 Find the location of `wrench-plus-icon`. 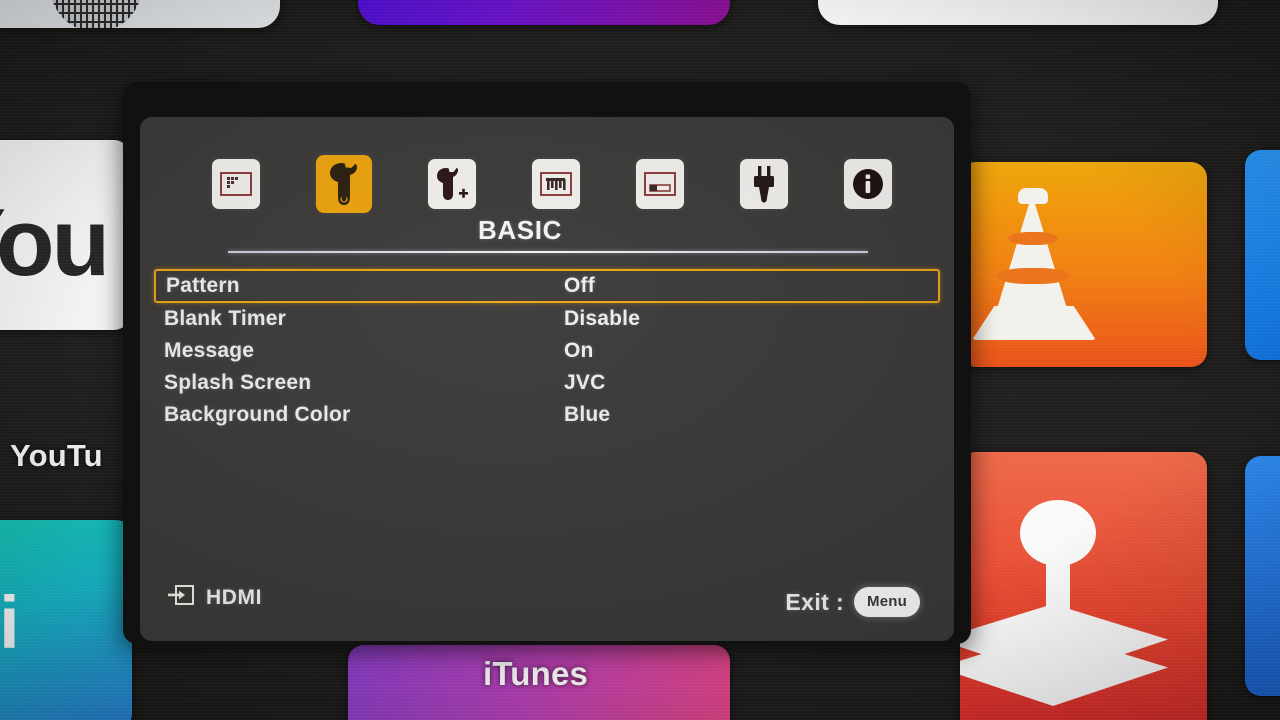

wrench-plus-icon is located at coordinates (452, 184).